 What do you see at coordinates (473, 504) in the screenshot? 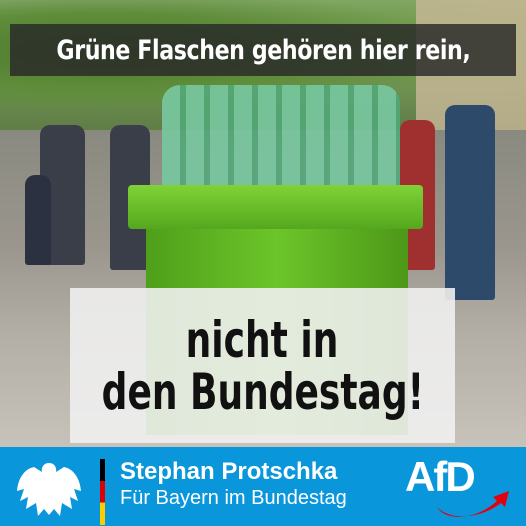
I see `afd-swoosh-icon` at bounding box center [473, 504].